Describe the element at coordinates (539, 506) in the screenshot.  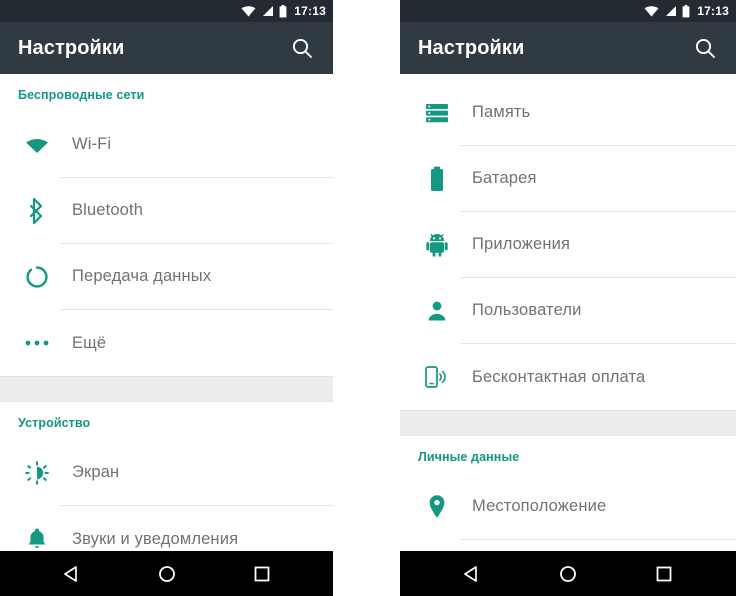
I see `list-item-label: Местоположение` at that location.